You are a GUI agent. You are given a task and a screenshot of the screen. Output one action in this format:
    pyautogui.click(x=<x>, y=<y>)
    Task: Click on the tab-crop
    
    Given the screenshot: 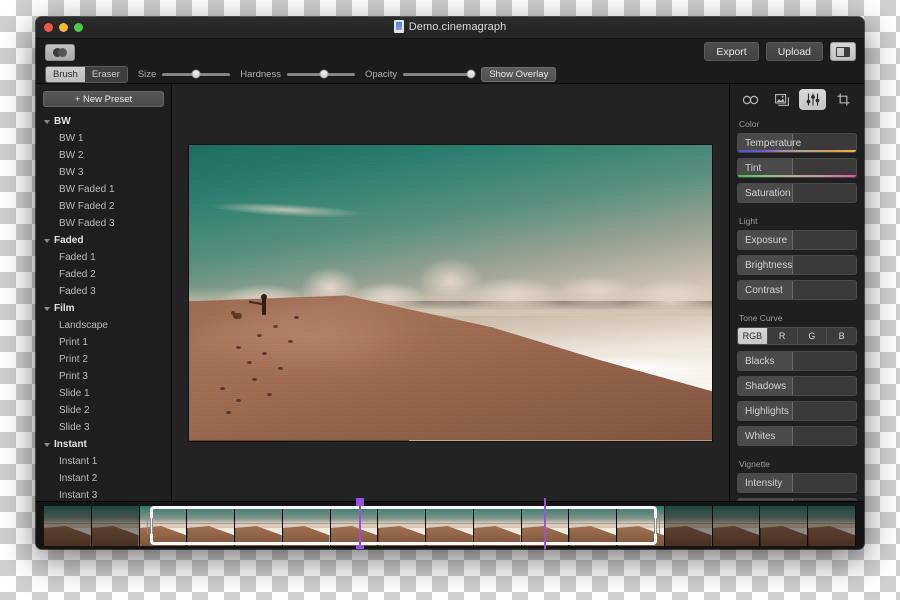 What is the action you would take?
    pyautogui.click(x=843, y=99)
    